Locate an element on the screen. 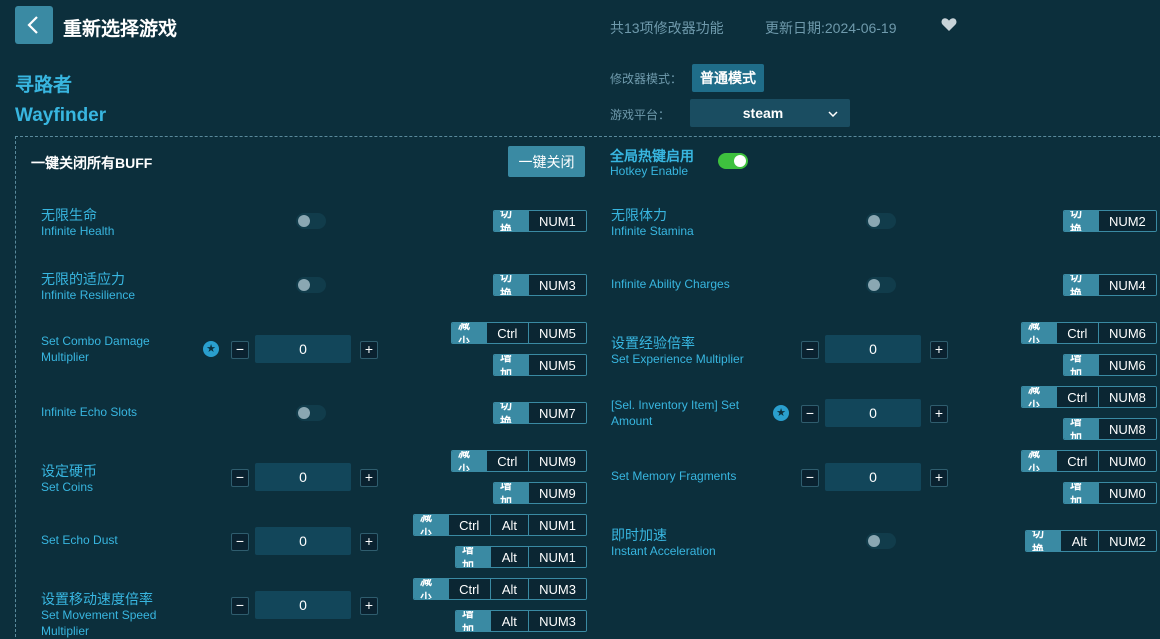  hotkey-key: NUM9 is located at coordinates (556, 461).